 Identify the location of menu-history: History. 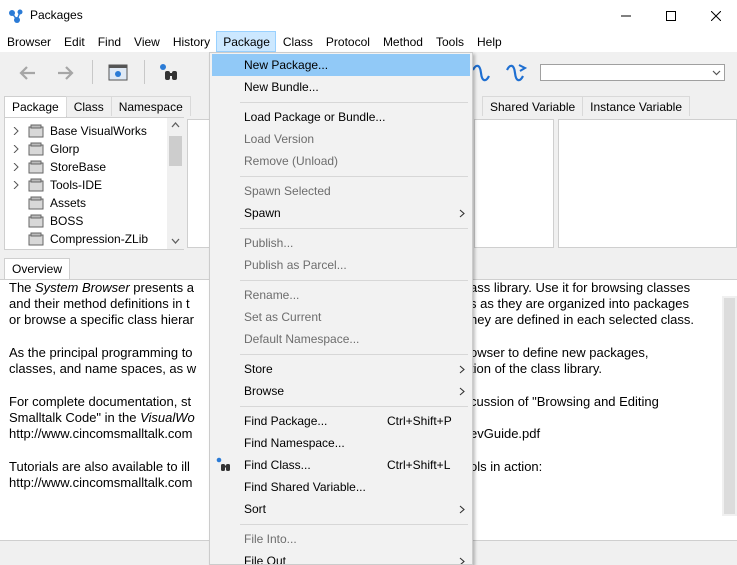
(191, 41).